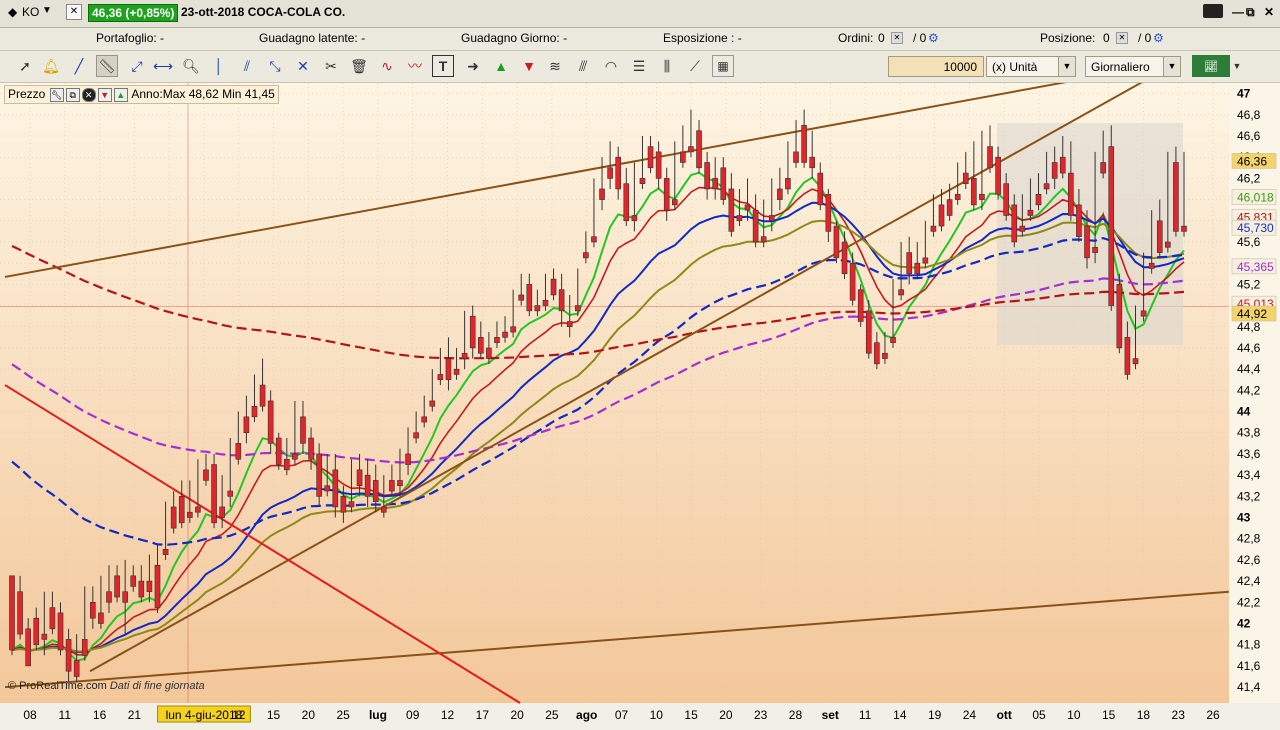 Image resolution: width=1280 pixels, height=730 pixels. I want to click on symbol-icon: ◆, so click(12, 12).